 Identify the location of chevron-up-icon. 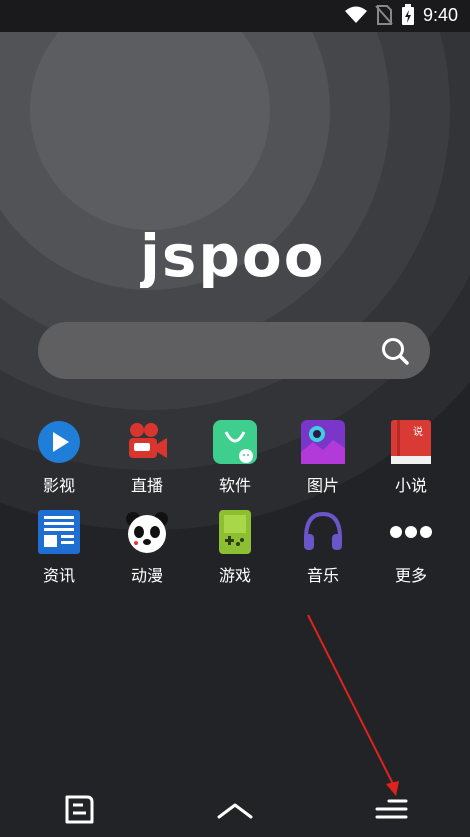
(235, 809).